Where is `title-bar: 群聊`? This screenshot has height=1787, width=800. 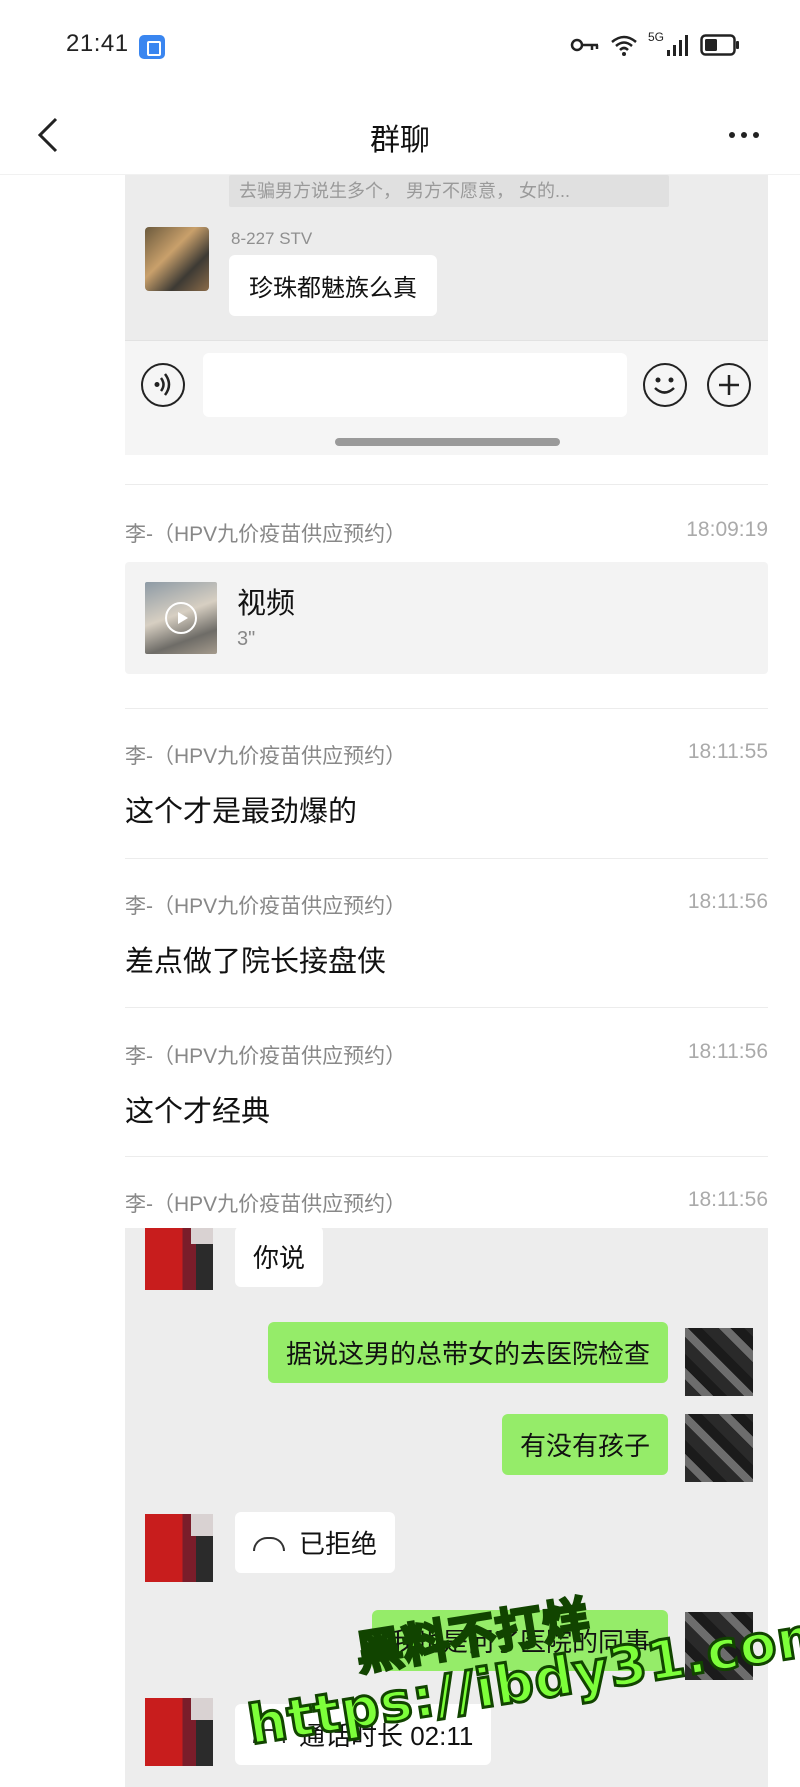
title-bar: 群聊 is located at coordinates (400, 135).